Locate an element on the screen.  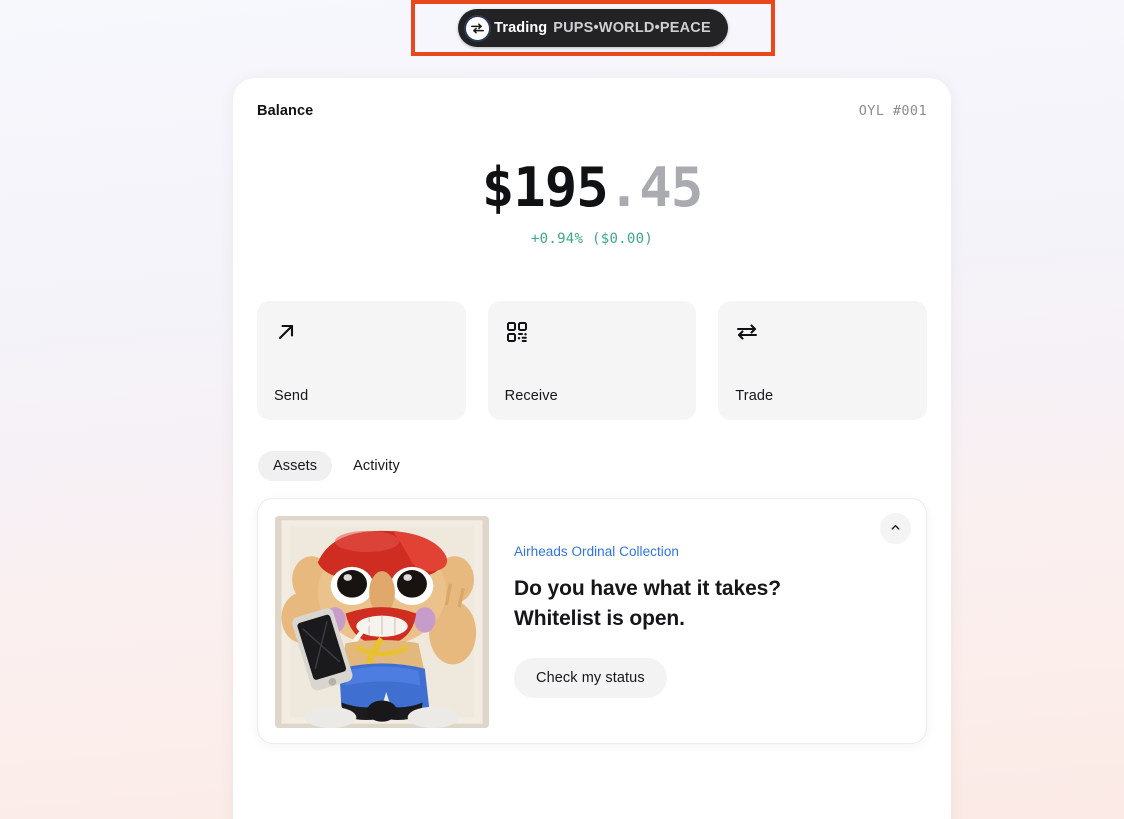
wallet-card-header: Balance OYL #001 is located at coordinates (592, 98).